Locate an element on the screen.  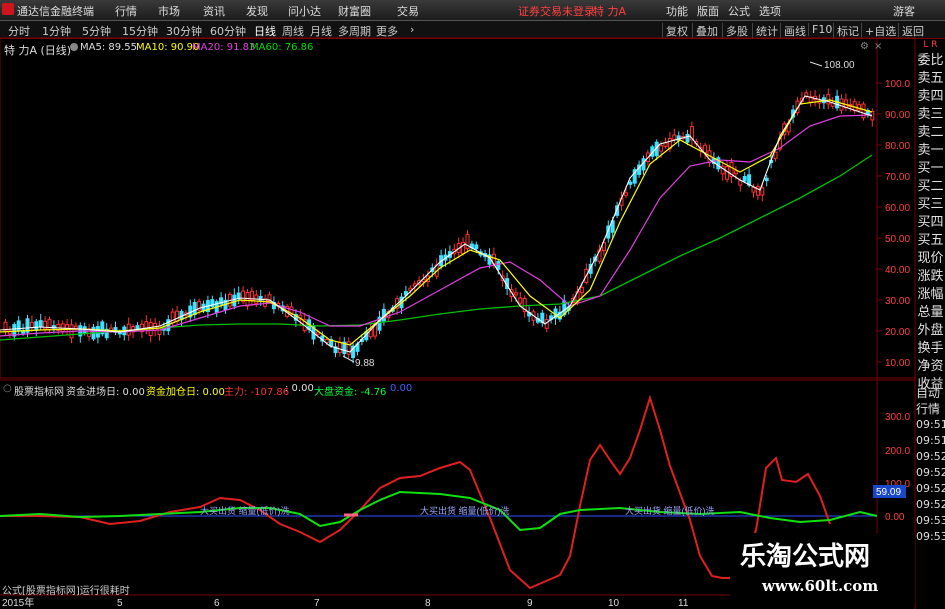
annotation-group: 大买出货 缩量(低价)洗 大买出货 缩量(低价)洗 大买出货 缩量(低价)洗 is located at coordinates (457, 510).